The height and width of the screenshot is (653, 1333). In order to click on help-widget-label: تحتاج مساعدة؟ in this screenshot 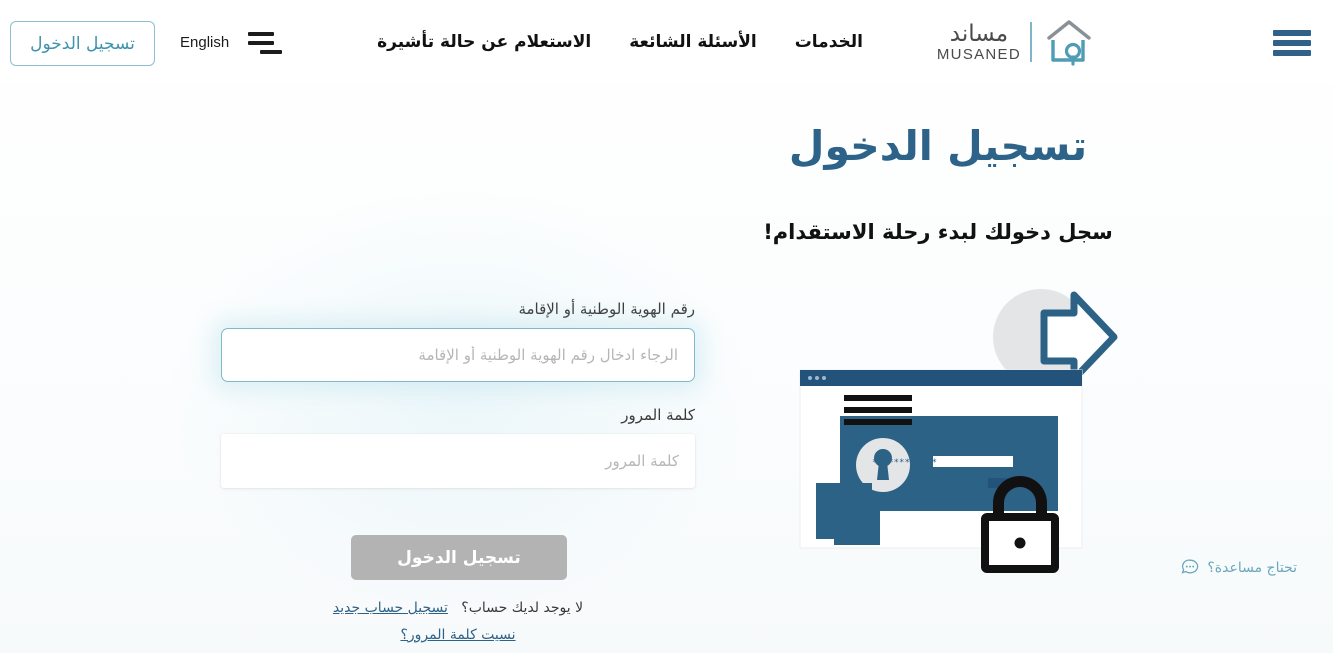, I will do `click(1252, 568)`.